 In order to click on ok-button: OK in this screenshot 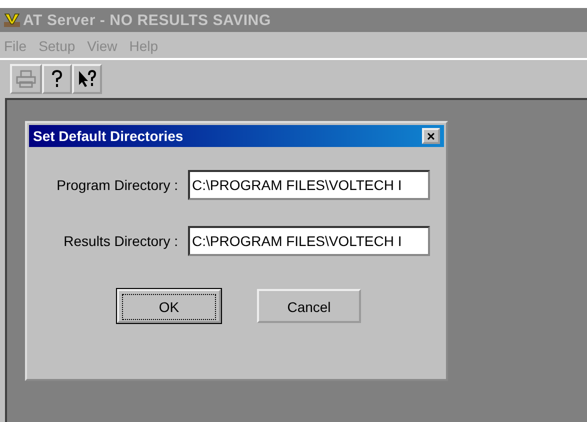, I will do `click(169, 306)`.